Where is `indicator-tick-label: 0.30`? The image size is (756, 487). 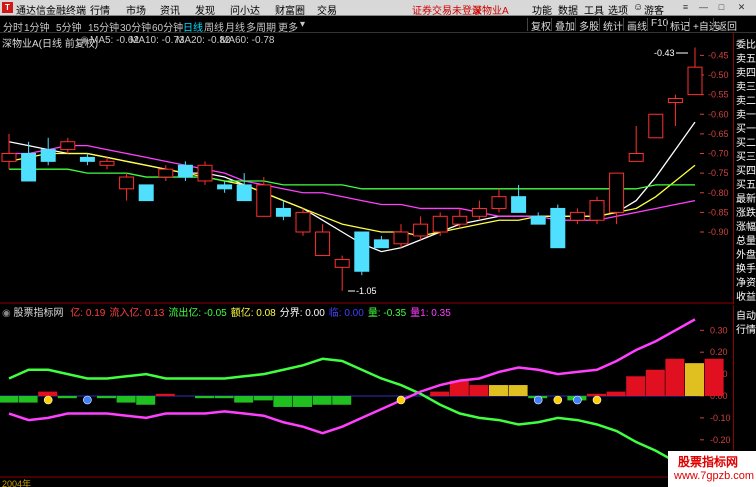 indicator-tick-label: 0.30 is located at coordinates (719, 330).